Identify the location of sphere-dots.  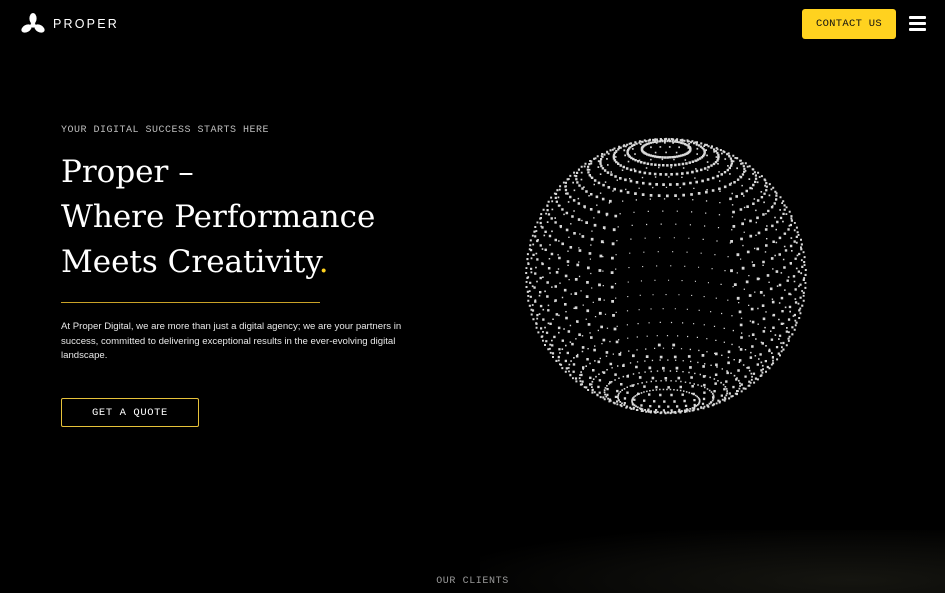
(666, 276).